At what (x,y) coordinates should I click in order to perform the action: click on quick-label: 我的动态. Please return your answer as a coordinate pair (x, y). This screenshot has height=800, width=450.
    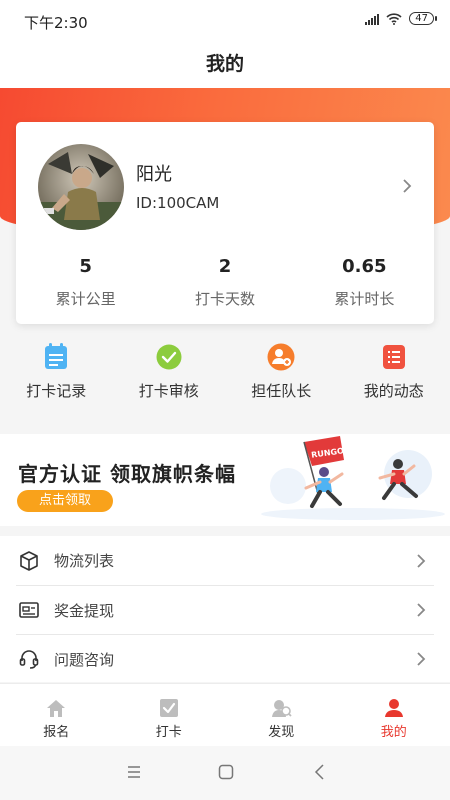
    Looking at the image, I should click on (393, 391).